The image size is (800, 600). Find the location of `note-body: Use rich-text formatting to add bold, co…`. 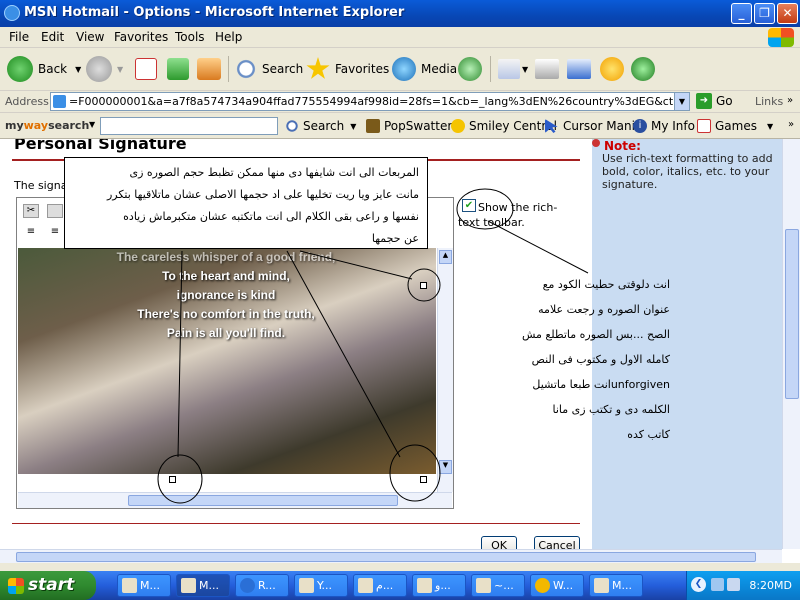

note-body: Use rich-text formatting to add bold, co… is located at coordinates (687, 171).